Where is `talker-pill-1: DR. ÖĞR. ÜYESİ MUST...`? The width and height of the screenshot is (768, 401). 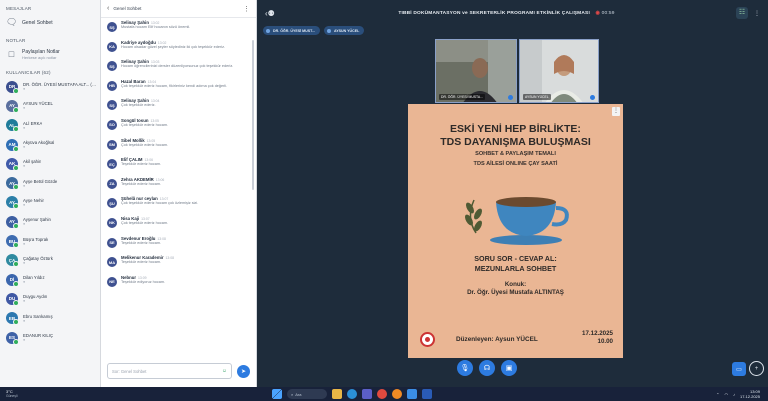
talker-pill-1: DR. ÖĞR. ÜYESİ MUST... is located at coordinates (291, 30).